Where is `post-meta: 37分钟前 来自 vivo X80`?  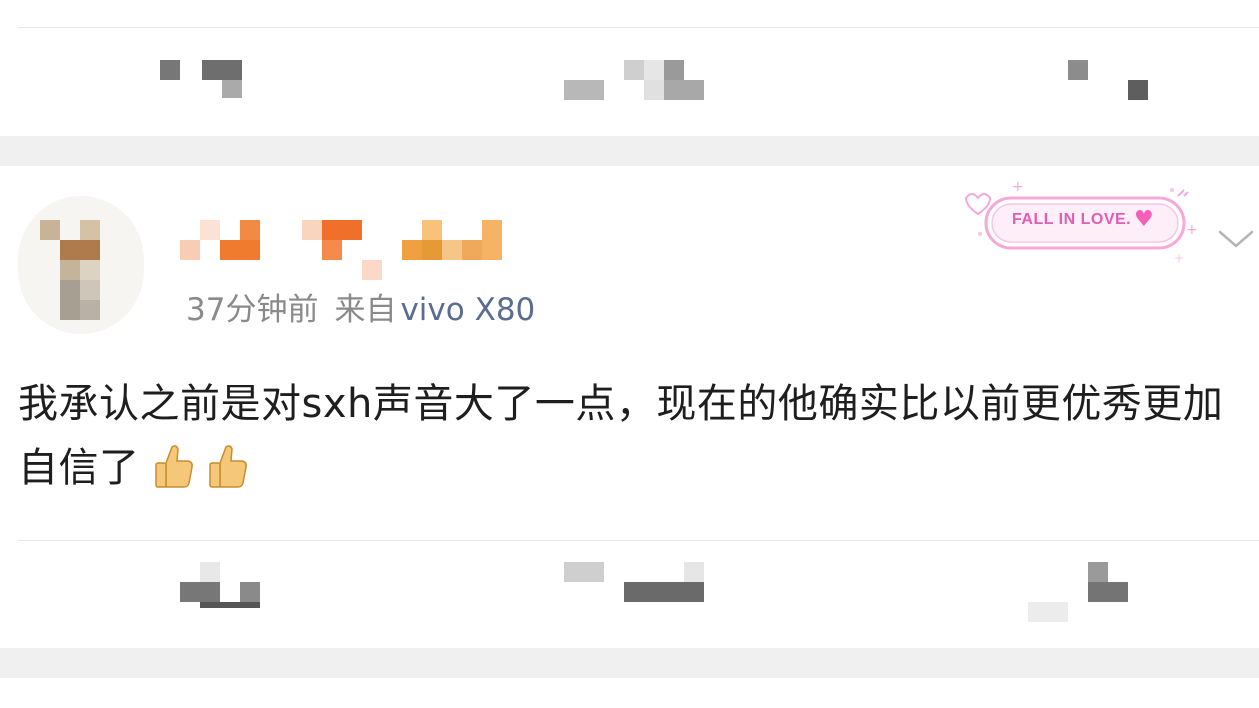
post-meta: 37分钟前 来自 vivo X80 is located at coordinates (360, 310).